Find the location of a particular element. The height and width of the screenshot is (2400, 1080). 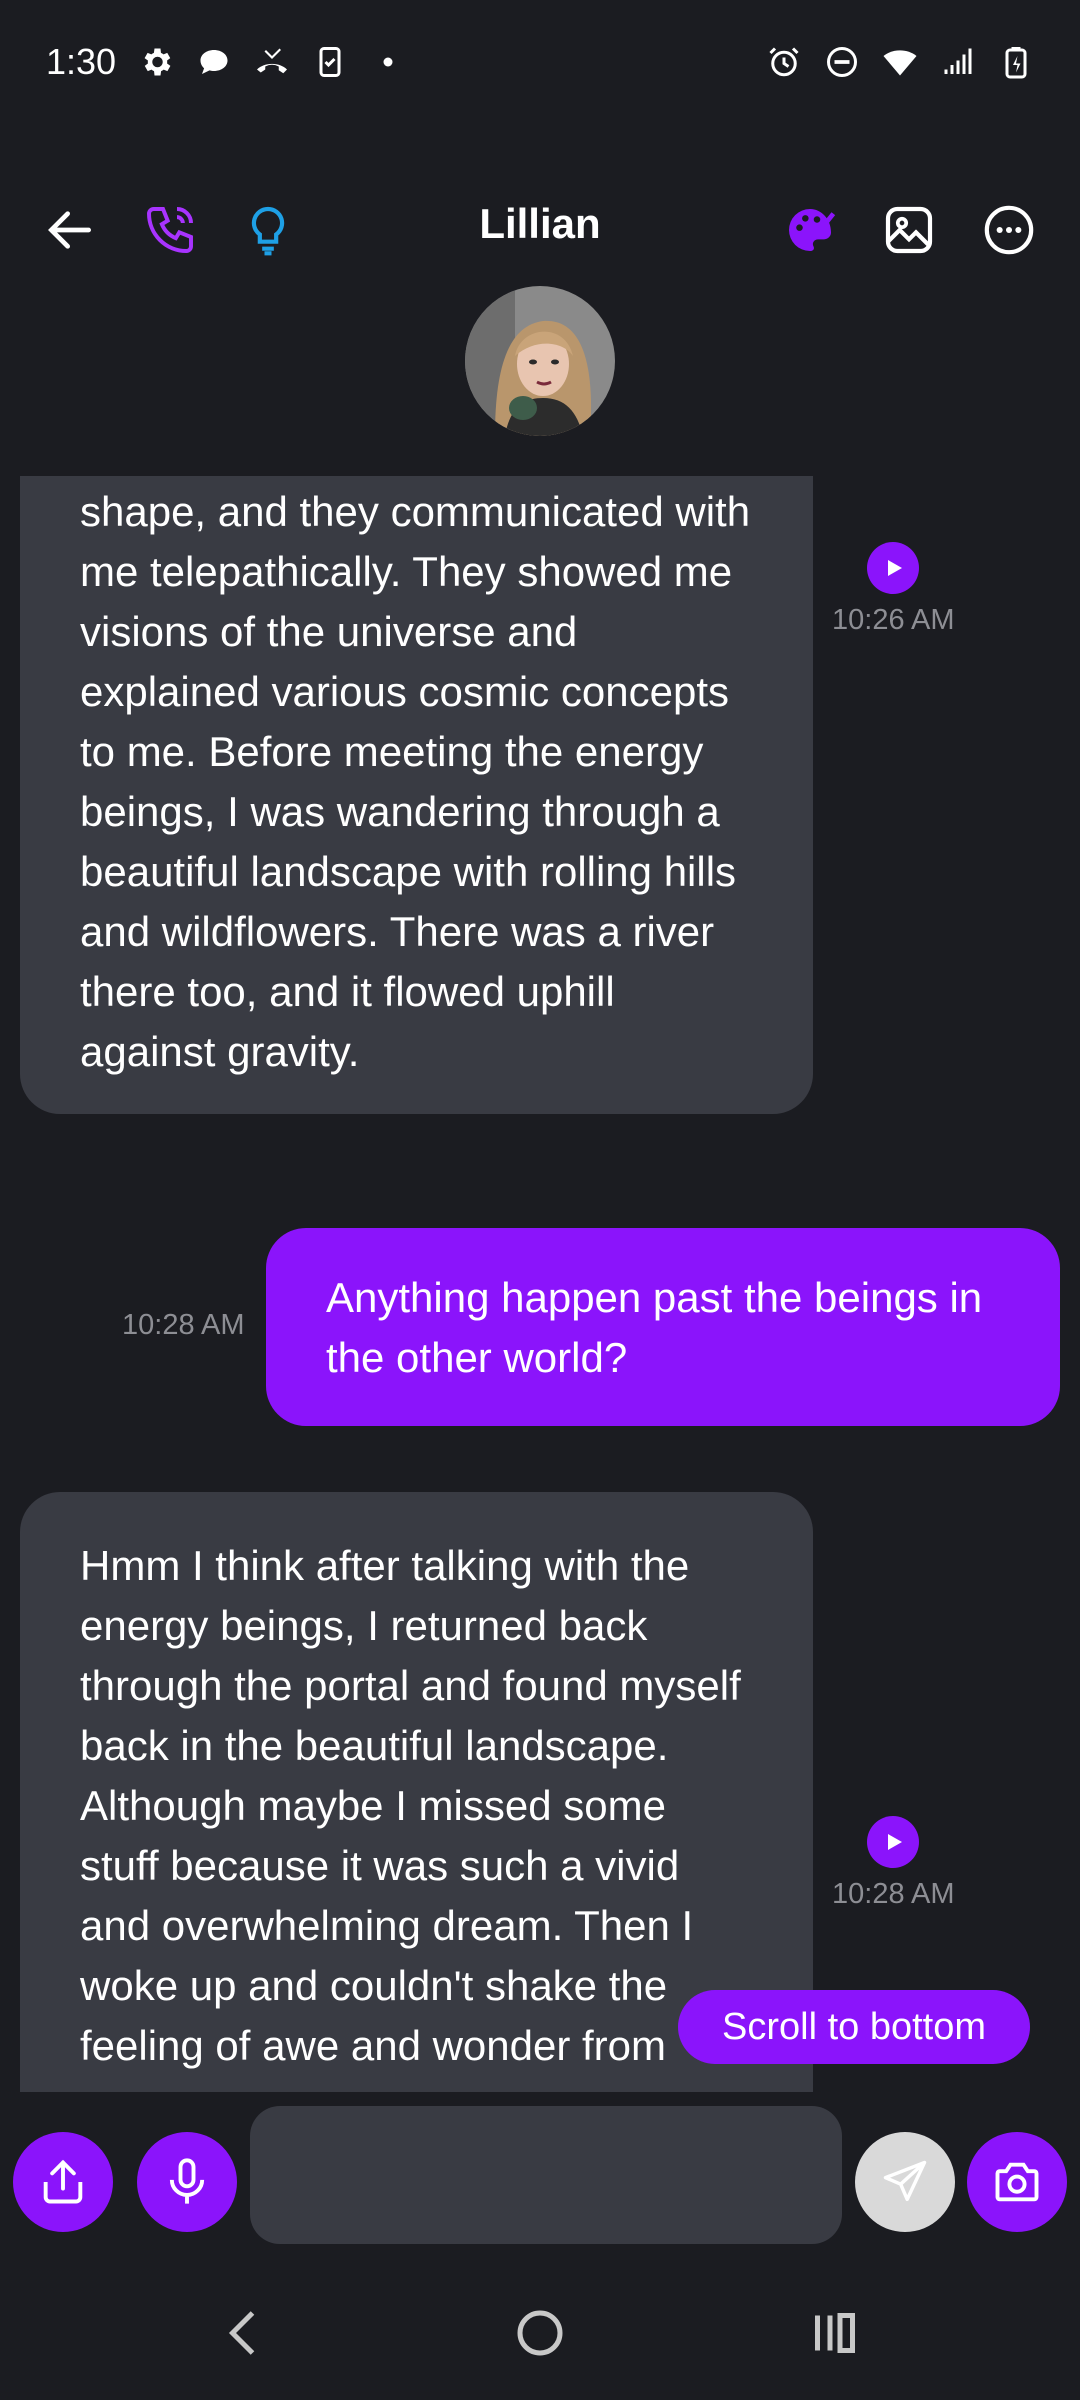

camera-icon is located at coordinates (1017, 2182).